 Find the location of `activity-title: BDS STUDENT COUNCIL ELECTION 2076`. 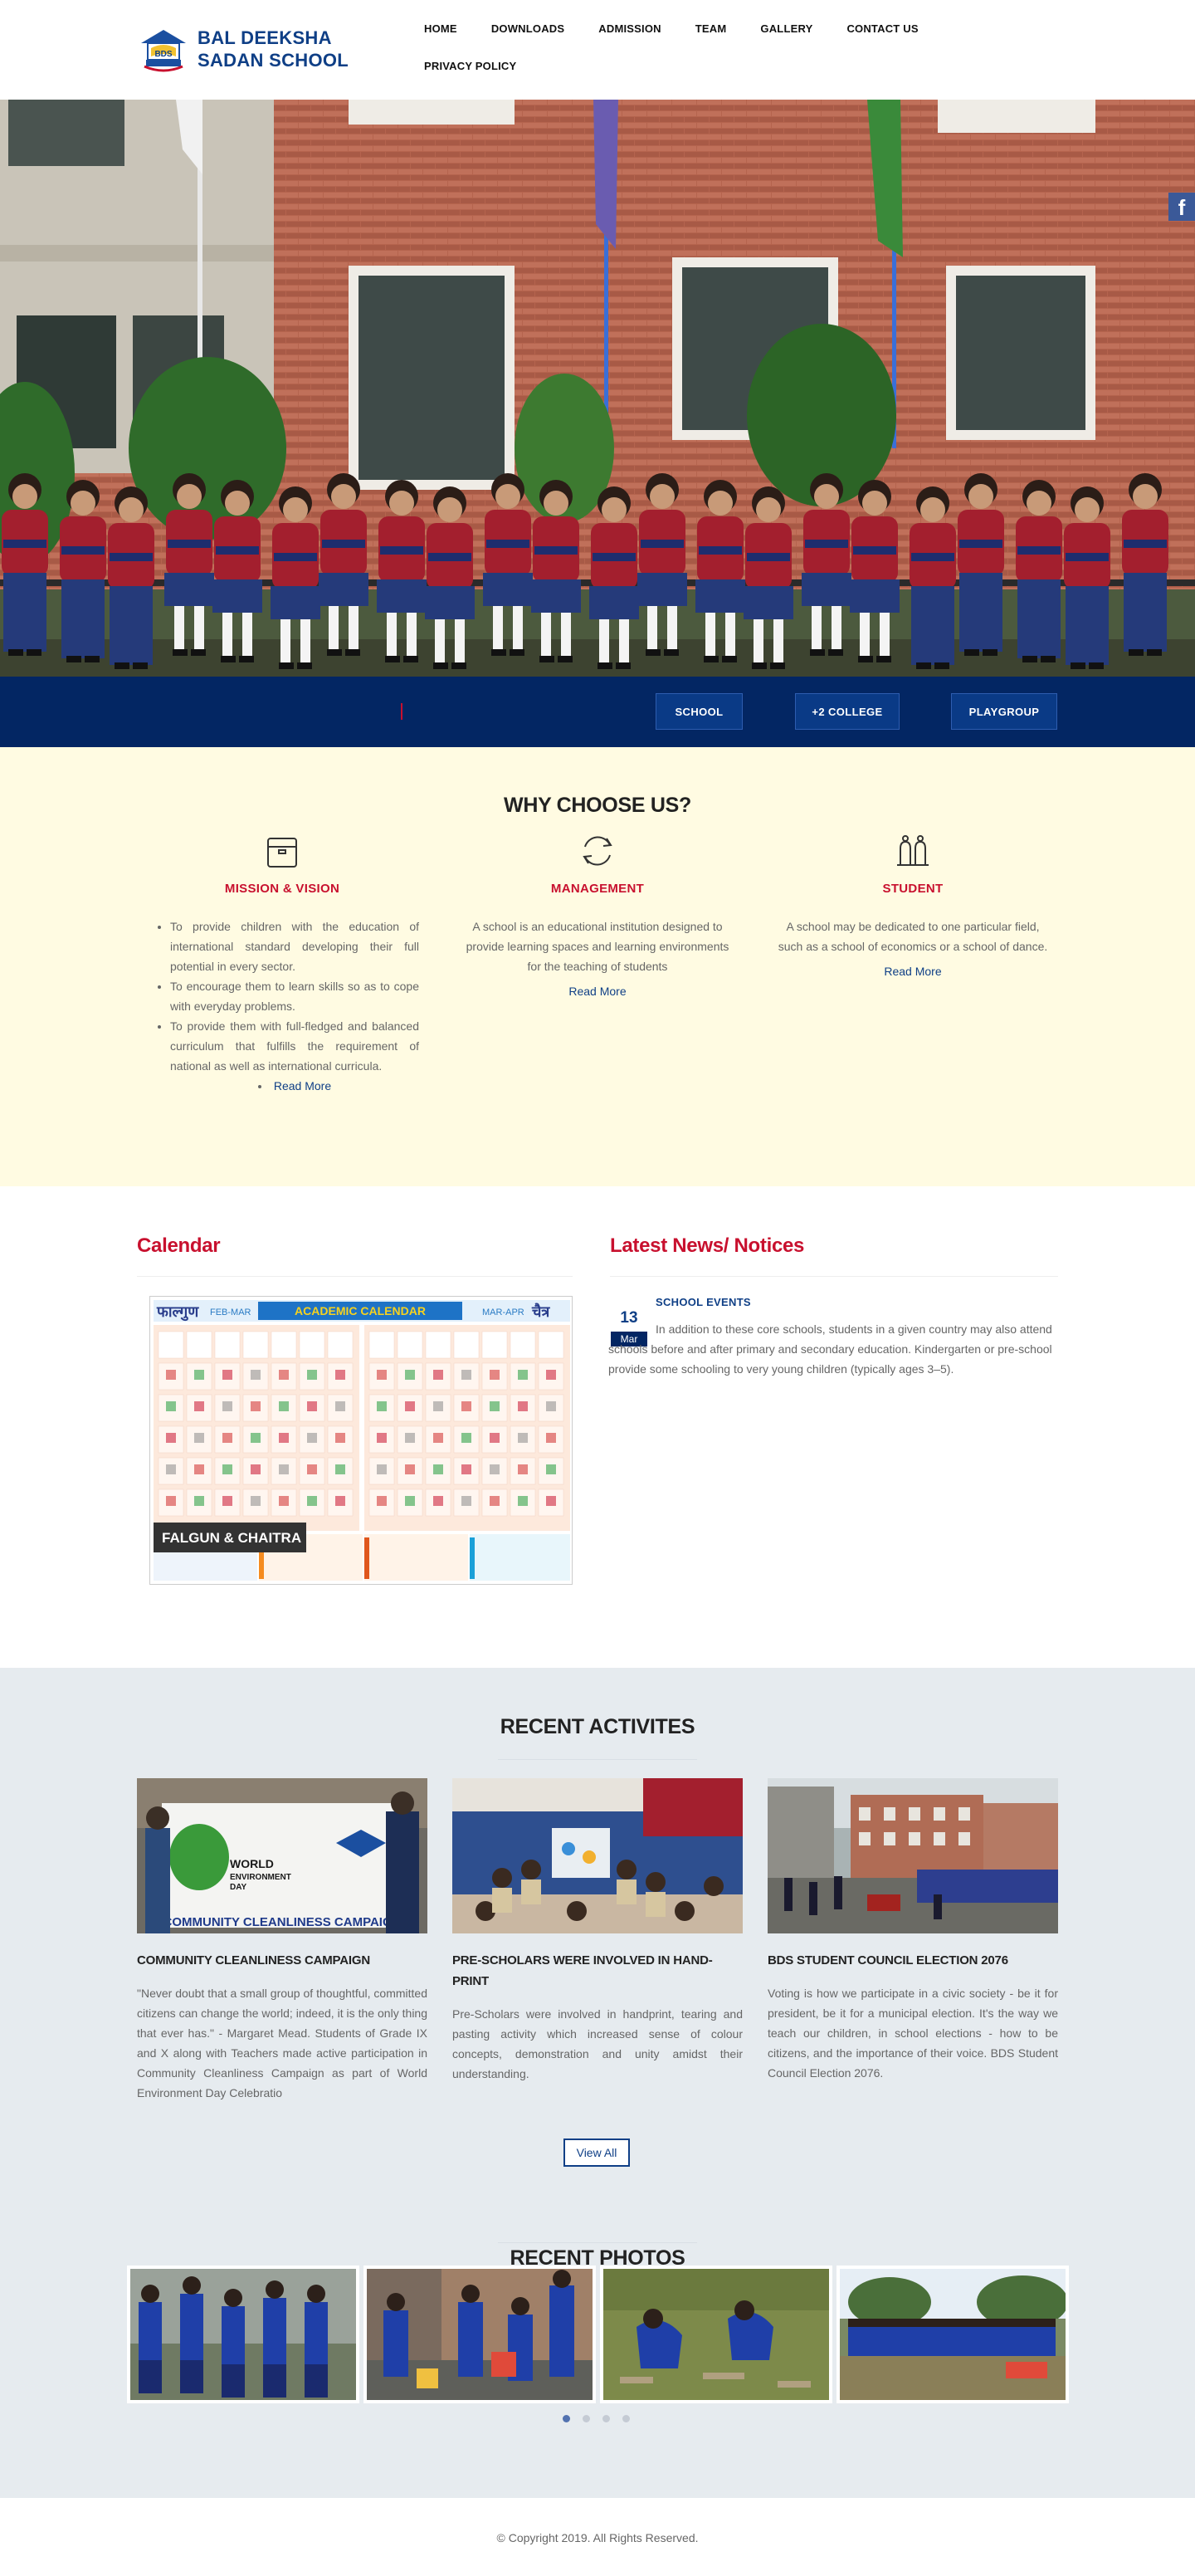

activity-title: BDS STUDENT COUNCIL ELECTION 2076 is located at coordinates (913, 1960).